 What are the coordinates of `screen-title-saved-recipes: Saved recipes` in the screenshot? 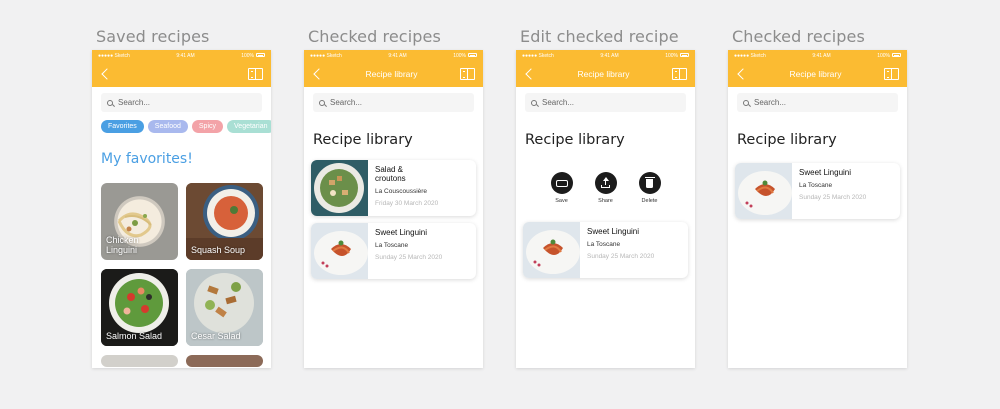 It's located at (153, 36).